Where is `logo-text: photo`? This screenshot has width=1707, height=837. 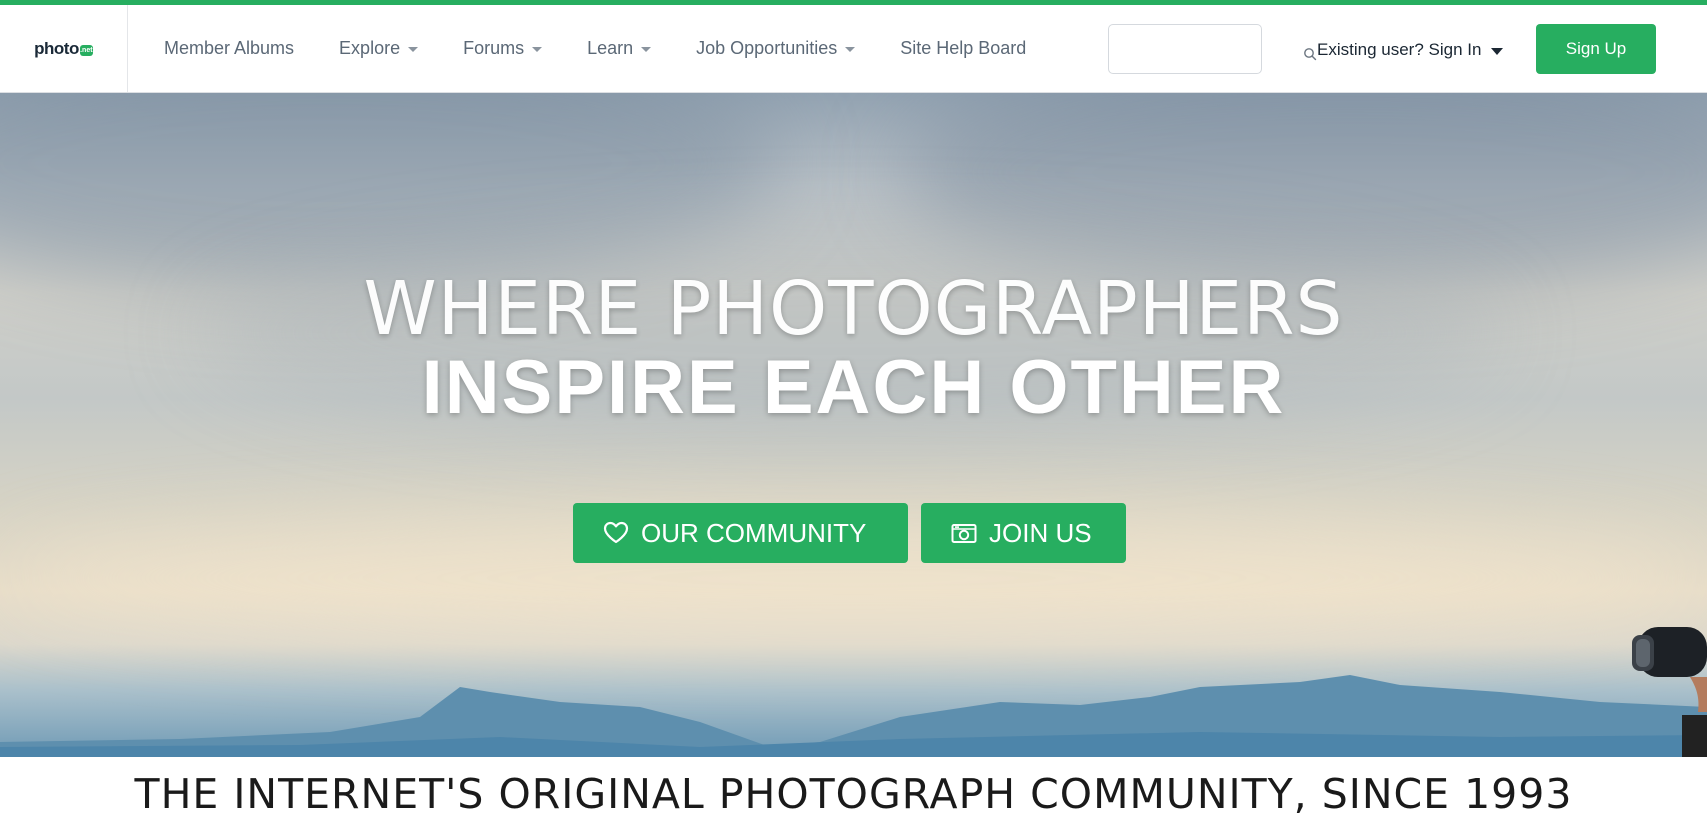
logo-text: photo is located at coordinates (56, 48).